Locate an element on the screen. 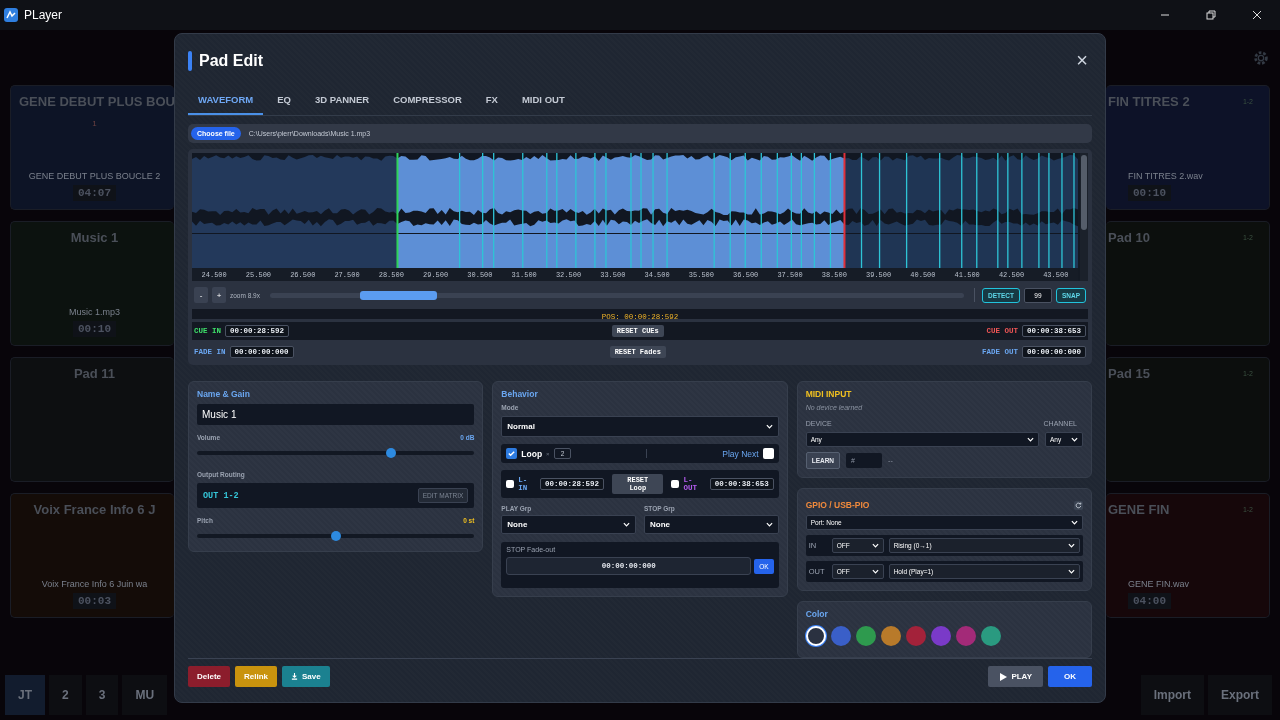  pad-title: Pad 10 is located at coordinates (1129, 237).